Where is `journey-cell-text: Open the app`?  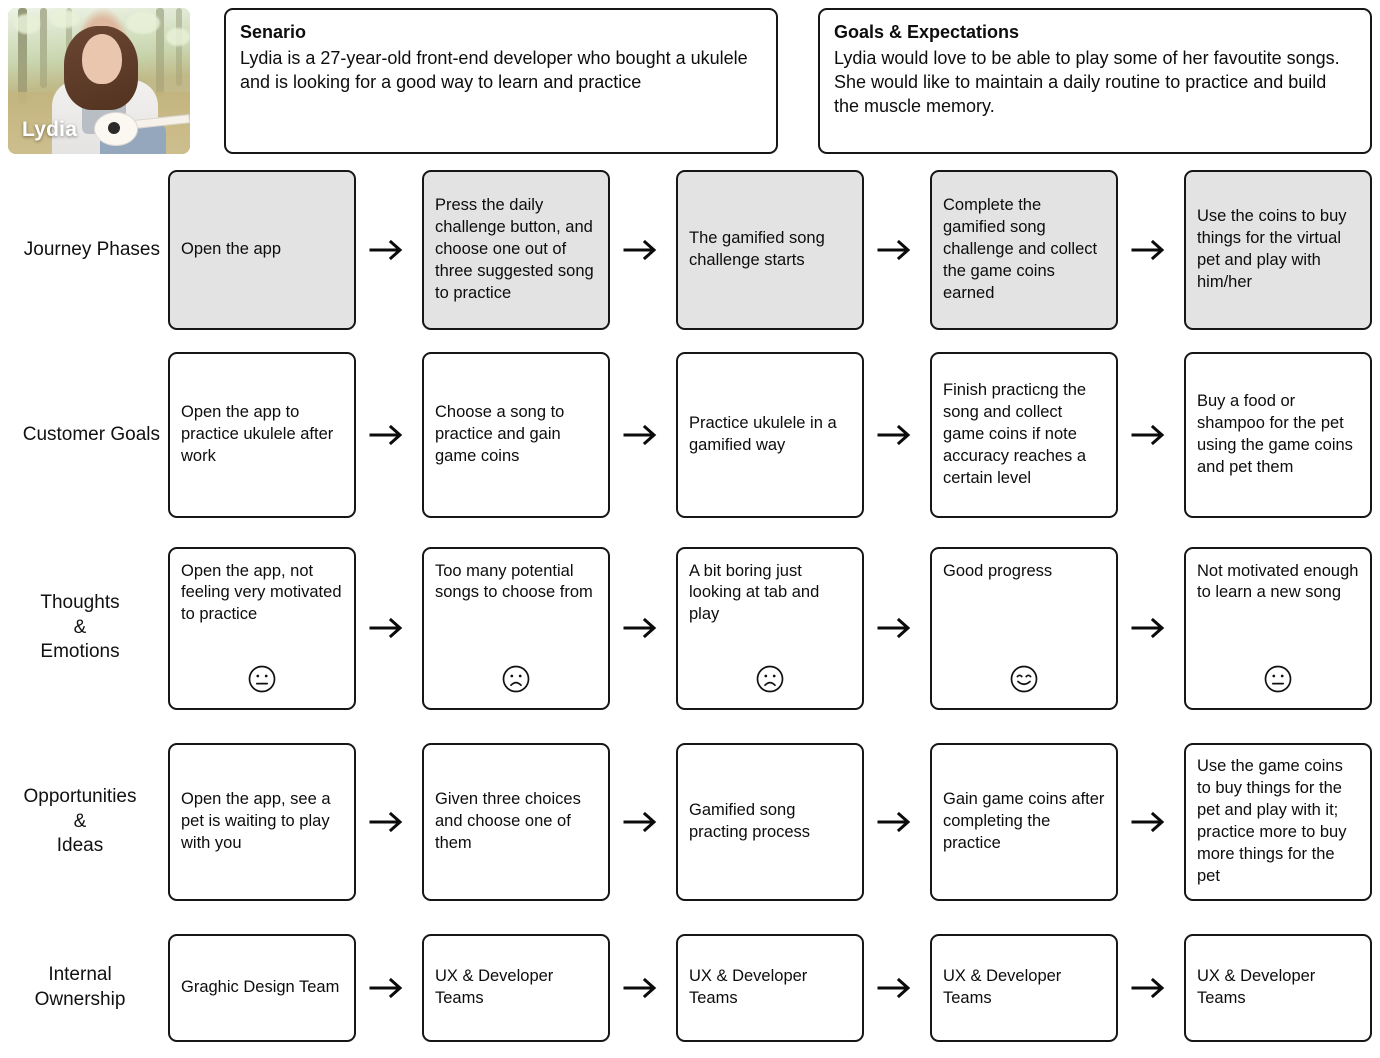 journey-cell-text: Open the app is located at coordinates (231, 249).